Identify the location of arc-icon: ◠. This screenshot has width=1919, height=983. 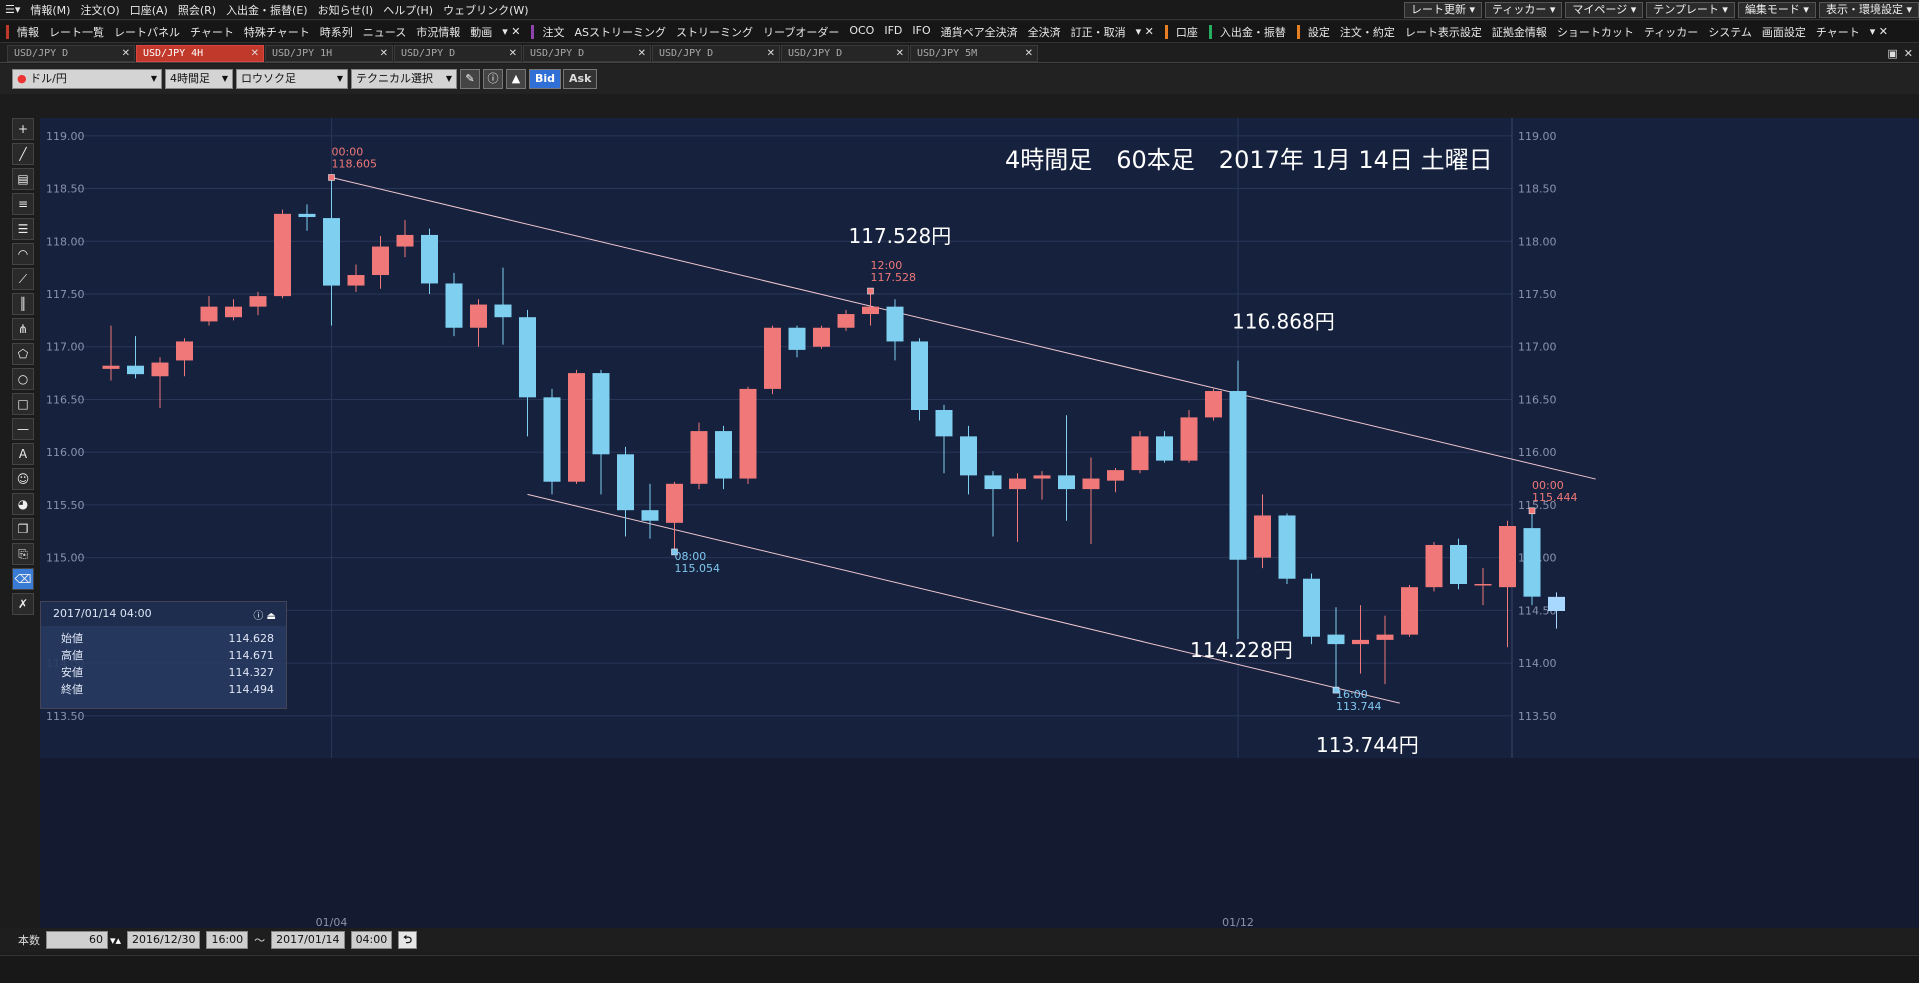
(23, 254).